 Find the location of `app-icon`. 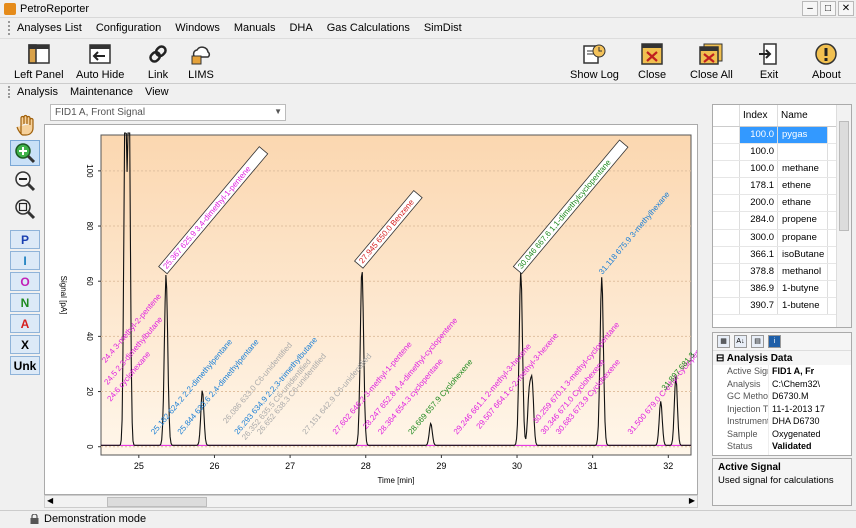

app-icon is located at coordinates (10, 9).